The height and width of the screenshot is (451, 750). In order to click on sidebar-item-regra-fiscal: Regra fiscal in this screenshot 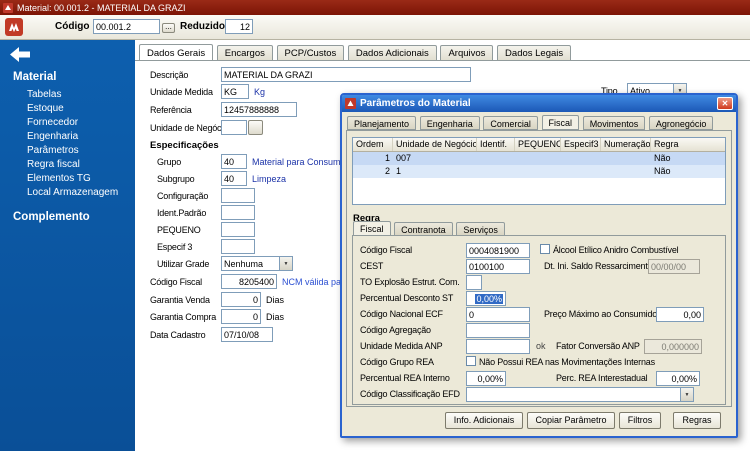, I will do `click(67, 164)`.